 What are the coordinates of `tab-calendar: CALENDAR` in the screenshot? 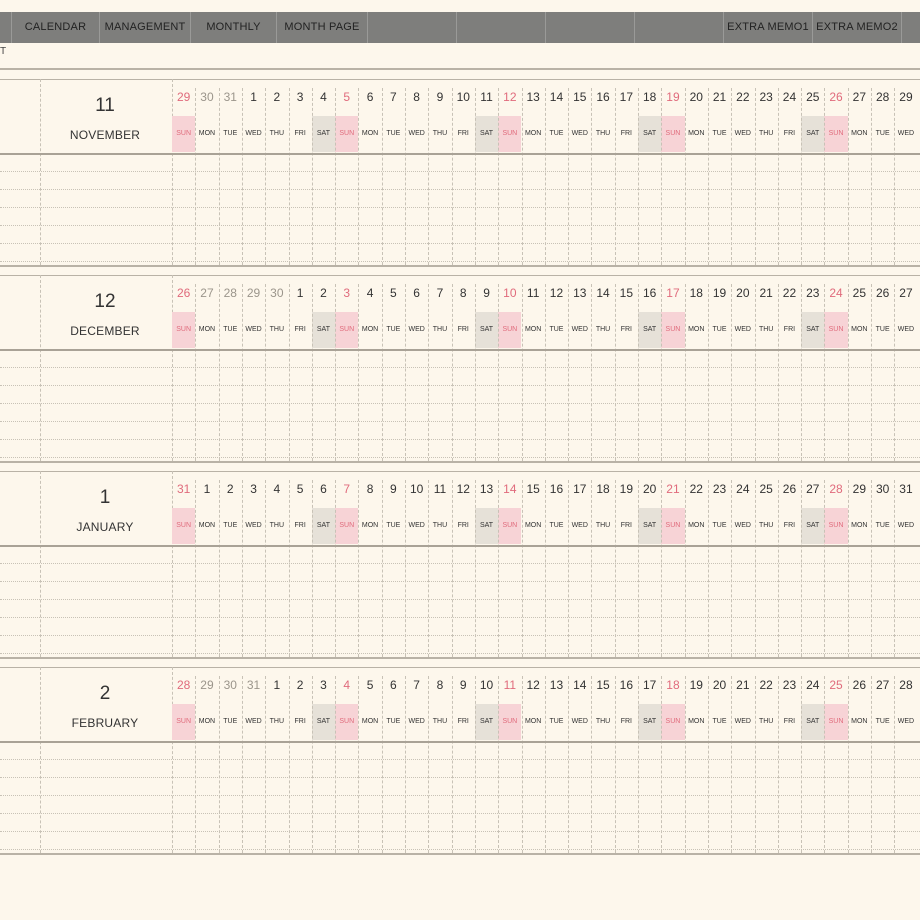 It's located at (56, 27).